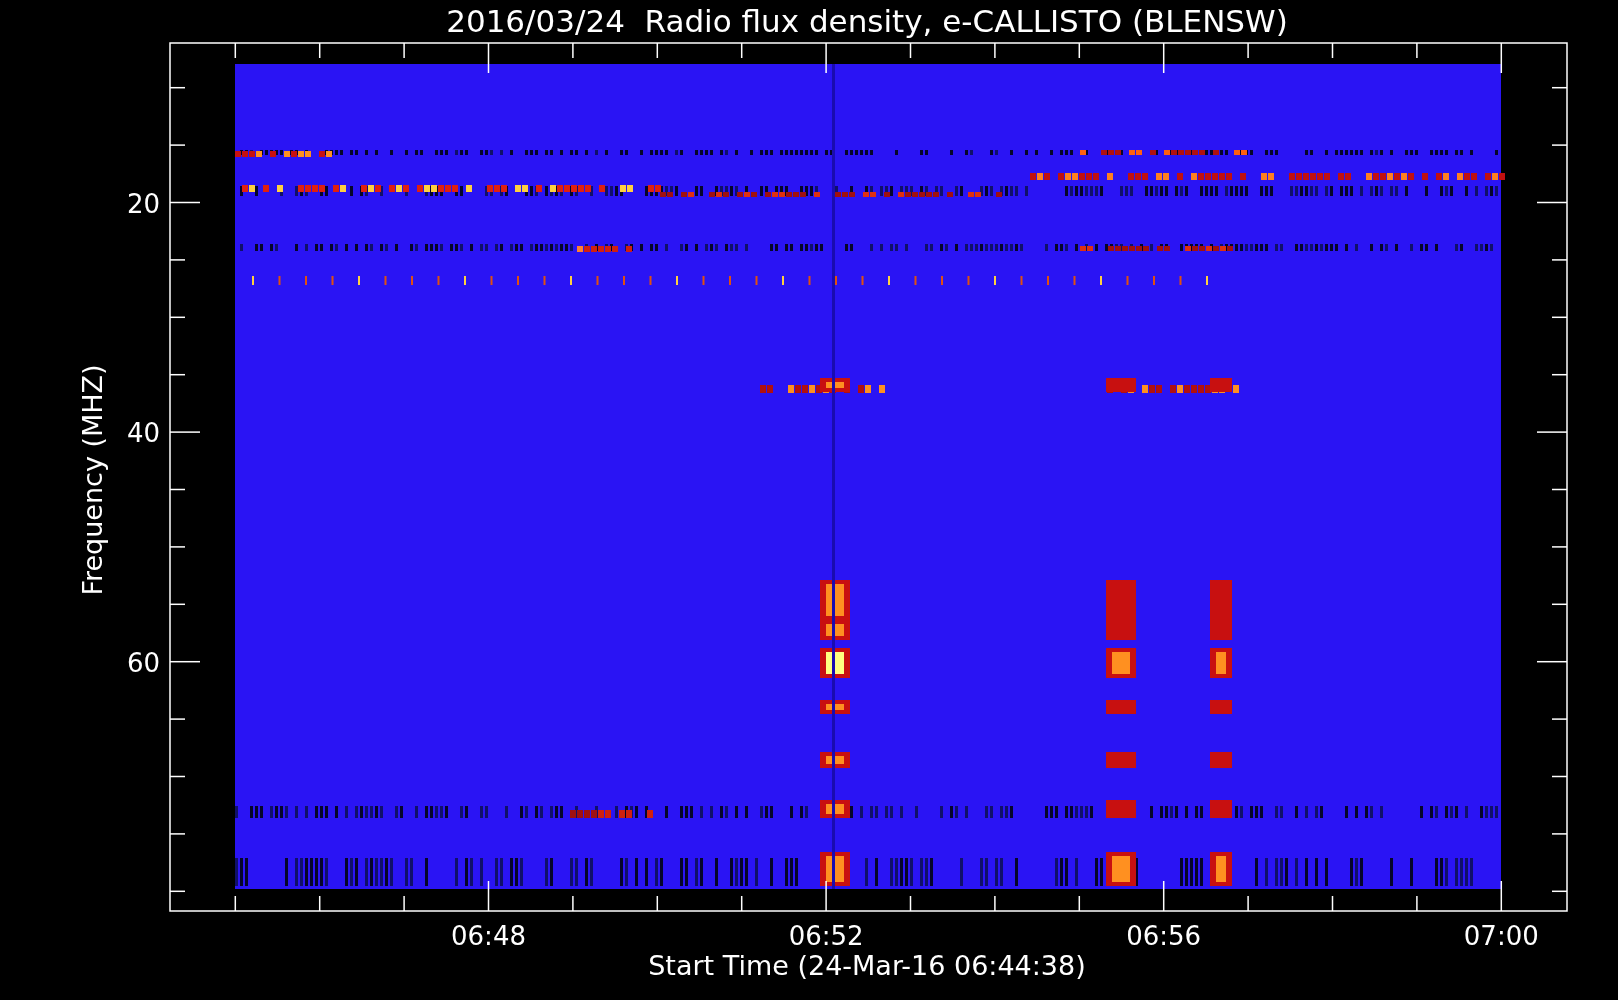 The height and width of the screenshot is (1000, 1618). I want to click on x-tick-label: 07:00, so click(1501, 936).